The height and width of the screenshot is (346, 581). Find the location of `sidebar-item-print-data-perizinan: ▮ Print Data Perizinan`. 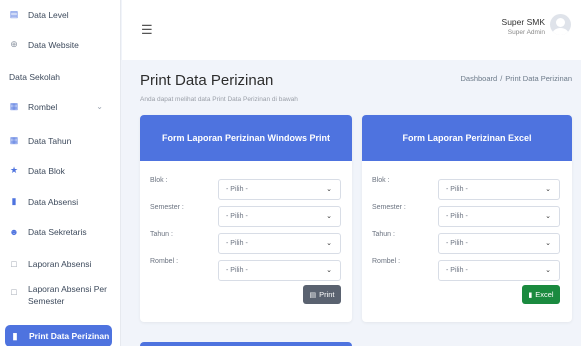

sidebar-item-print-data-perizinan: ▮ Print Data Perizinan is located at coordinates (58, 335).